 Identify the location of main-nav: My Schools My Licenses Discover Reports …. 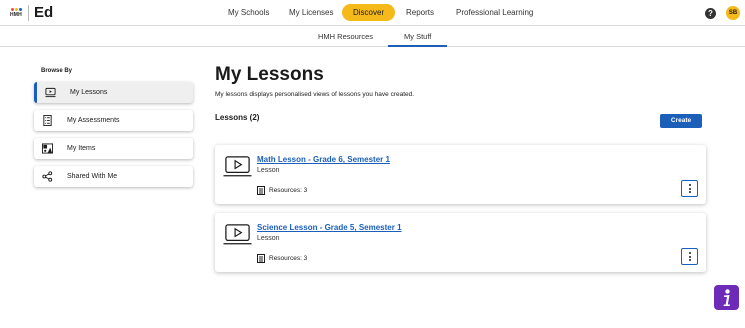
(372, 13).